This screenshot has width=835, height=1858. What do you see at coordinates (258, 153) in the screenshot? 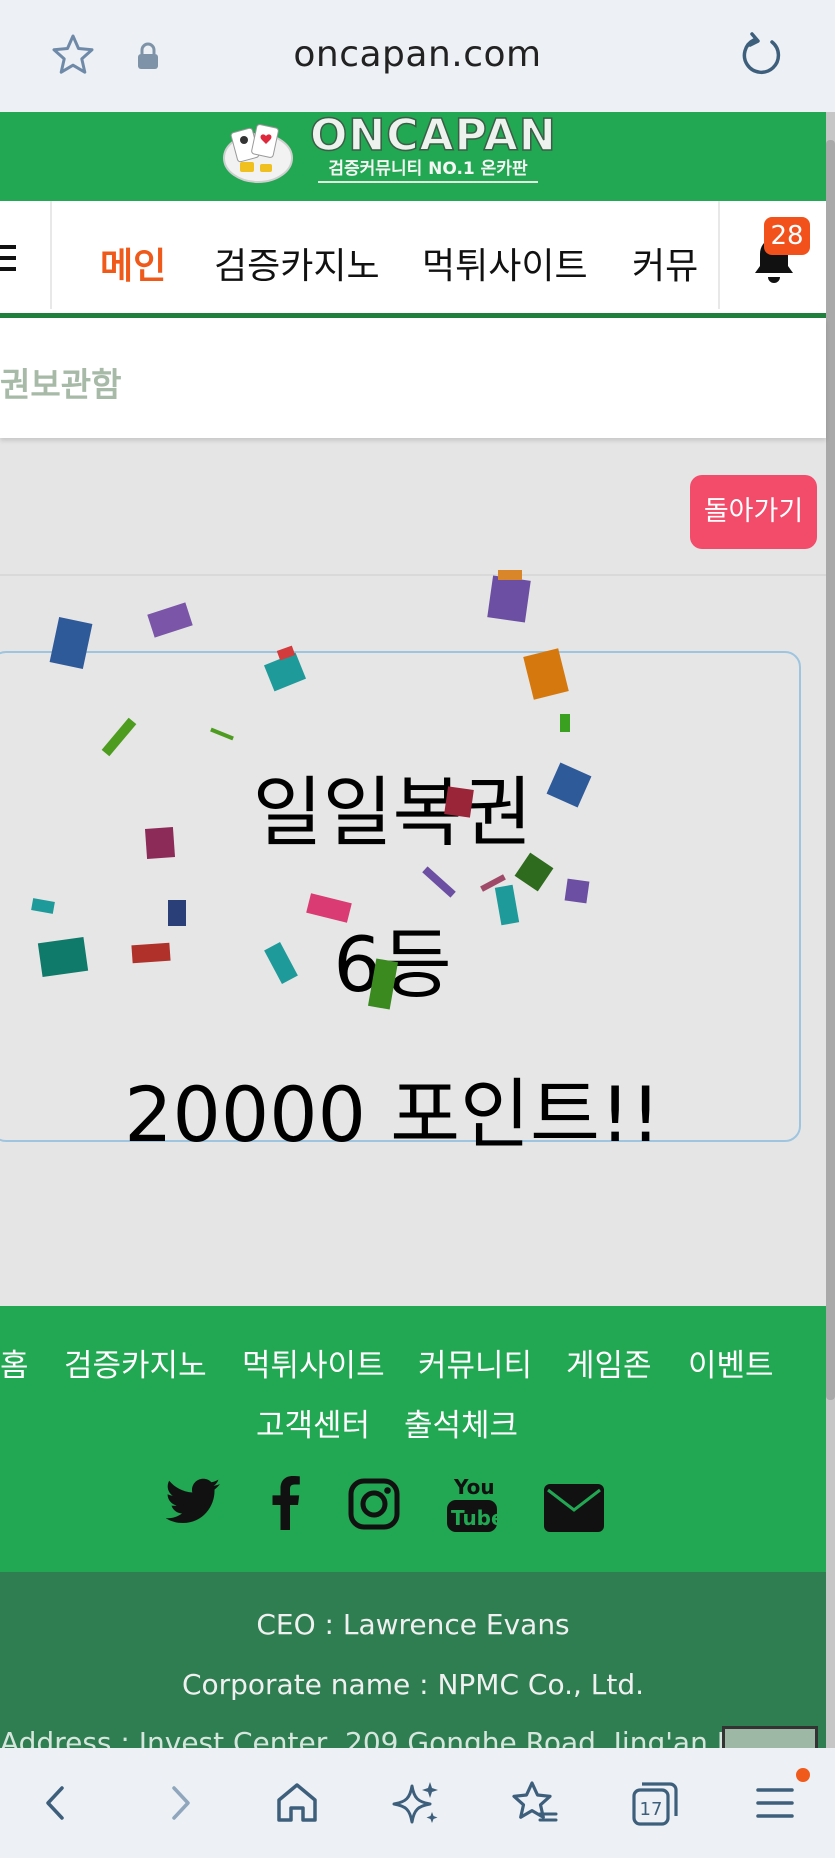
I see `cards-logo-icon` at bounding box center [258, 153].